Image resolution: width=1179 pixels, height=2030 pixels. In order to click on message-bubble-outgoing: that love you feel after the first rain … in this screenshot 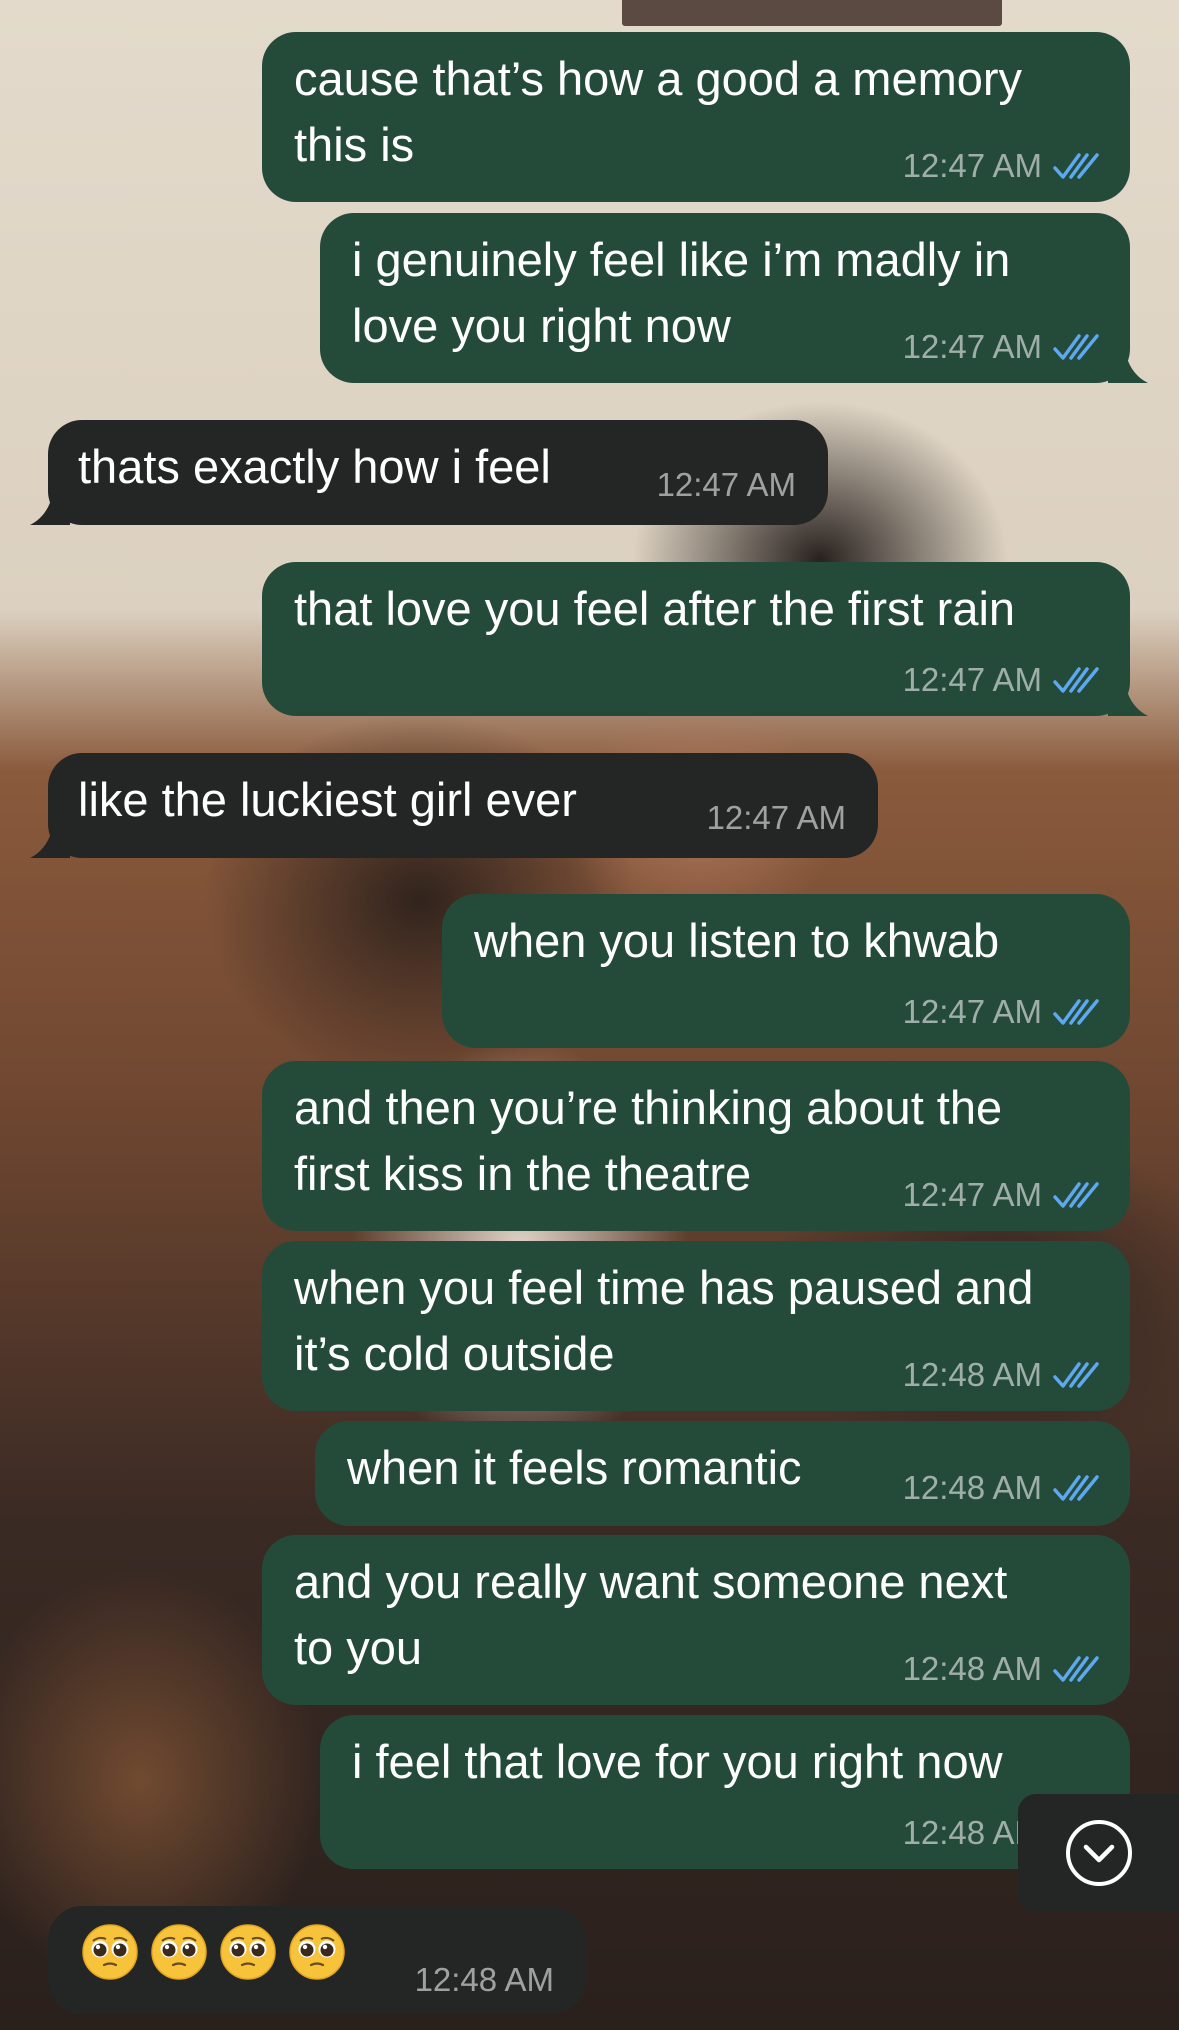, I will do `click(705, 639)`.